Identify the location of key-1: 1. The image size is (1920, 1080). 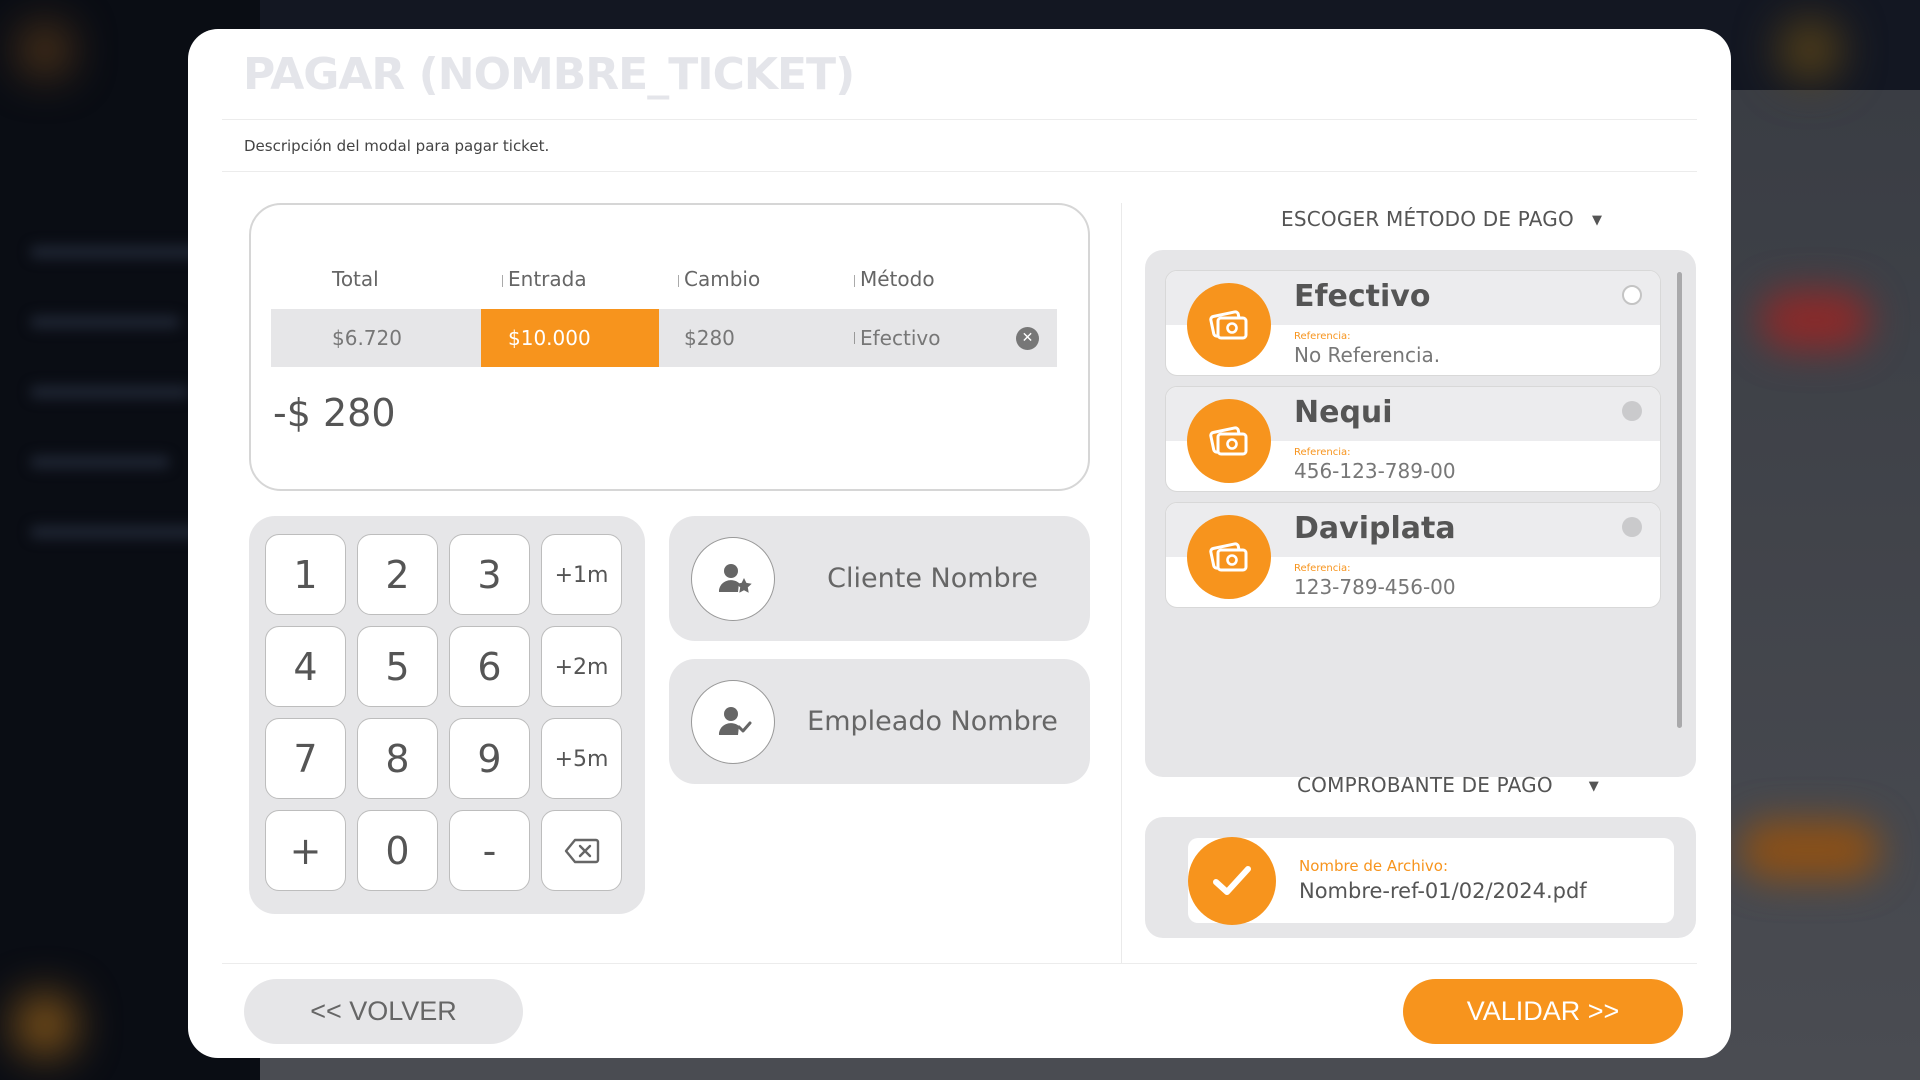
(305, 574).